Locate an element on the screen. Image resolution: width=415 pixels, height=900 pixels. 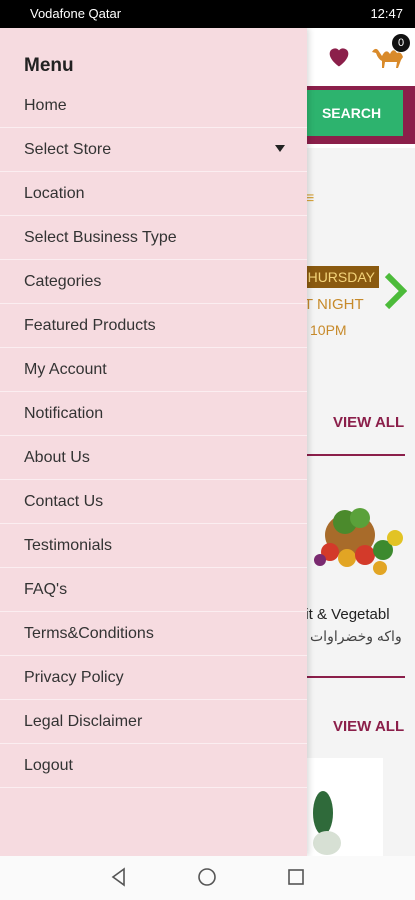
menu-item-location: Location is located at coordinates (153, 194).